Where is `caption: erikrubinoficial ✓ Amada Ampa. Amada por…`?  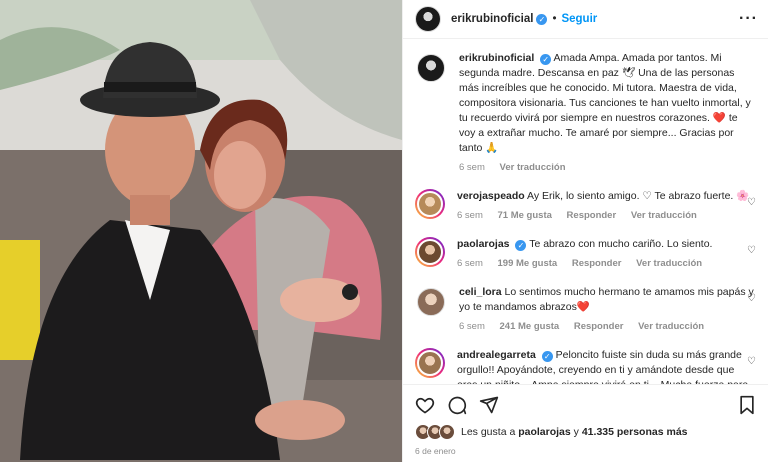
caption: erikrubinoficial ✓ Amada Ampa. Amada por… is located at coordinates (586, 113).